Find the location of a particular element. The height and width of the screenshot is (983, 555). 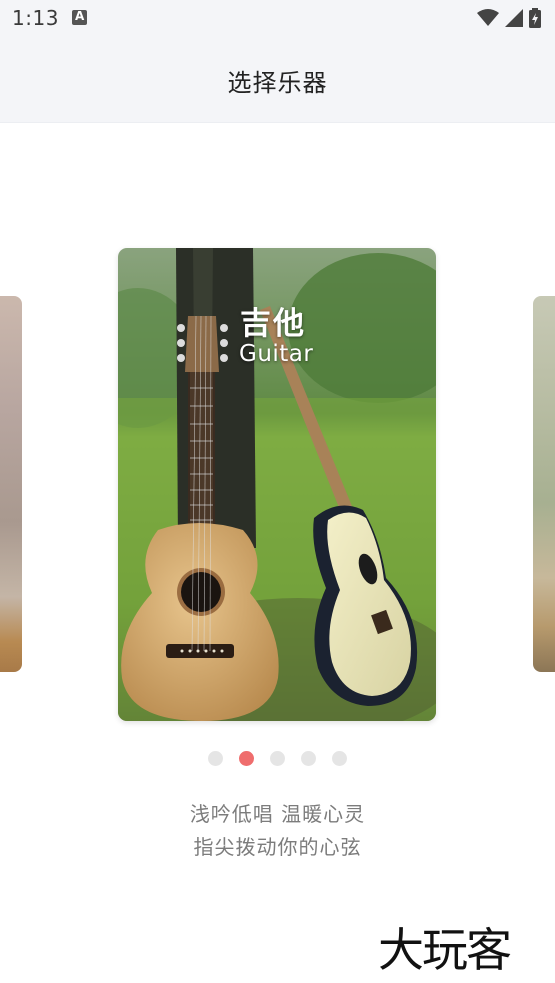

card-title: 吉他 is located at coordinates (273, 324).